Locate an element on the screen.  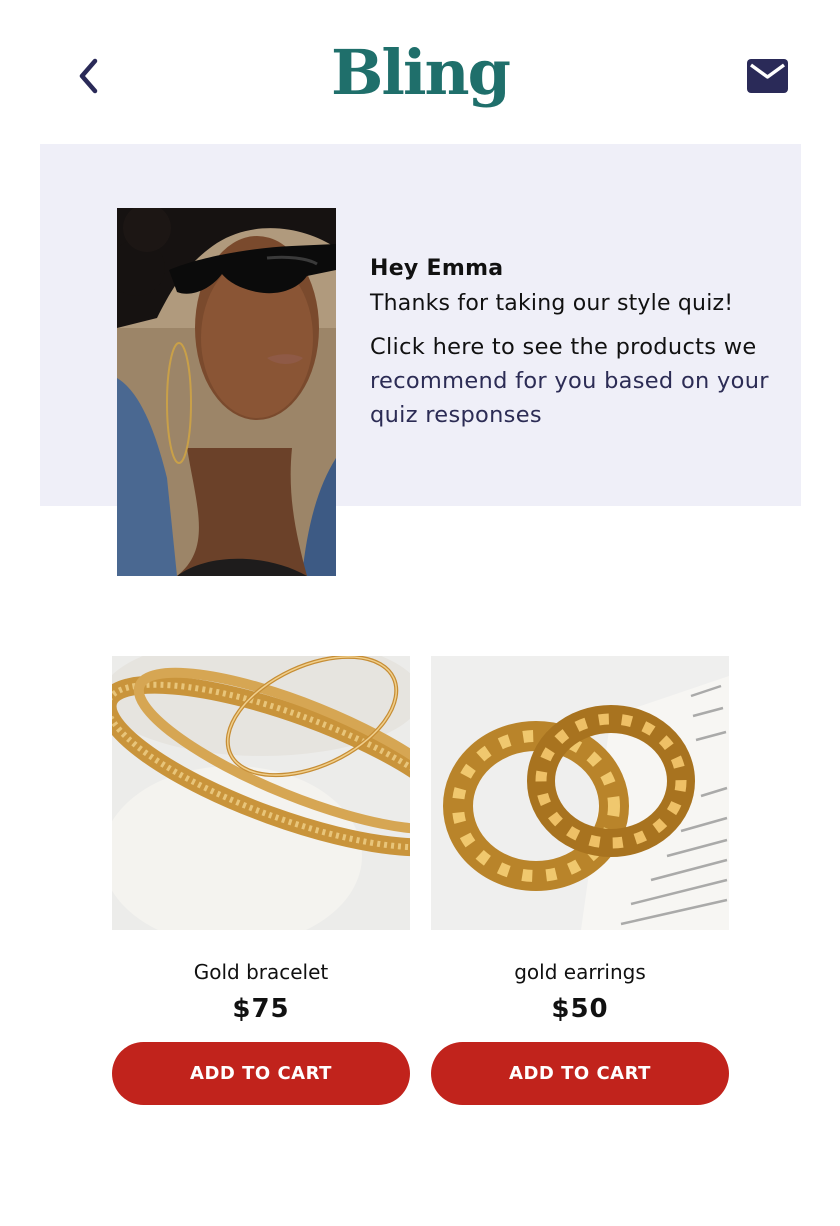
model-photo is located at coordinates (226, 392).